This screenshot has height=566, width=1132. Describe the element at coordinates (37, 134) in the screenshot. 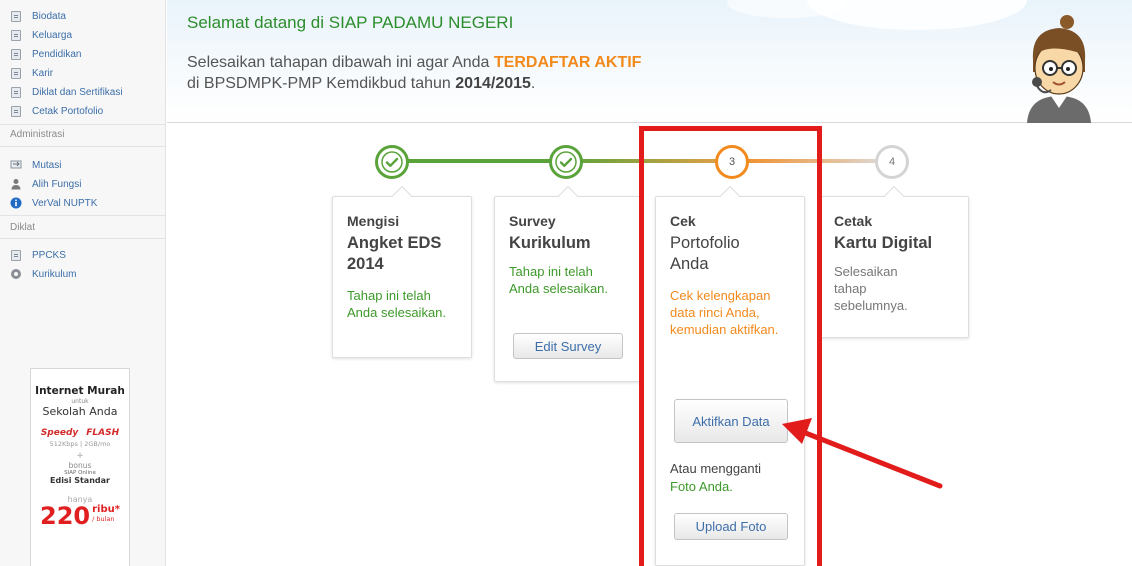

I see `section-heading-administrasi: Administrasi` at that location.